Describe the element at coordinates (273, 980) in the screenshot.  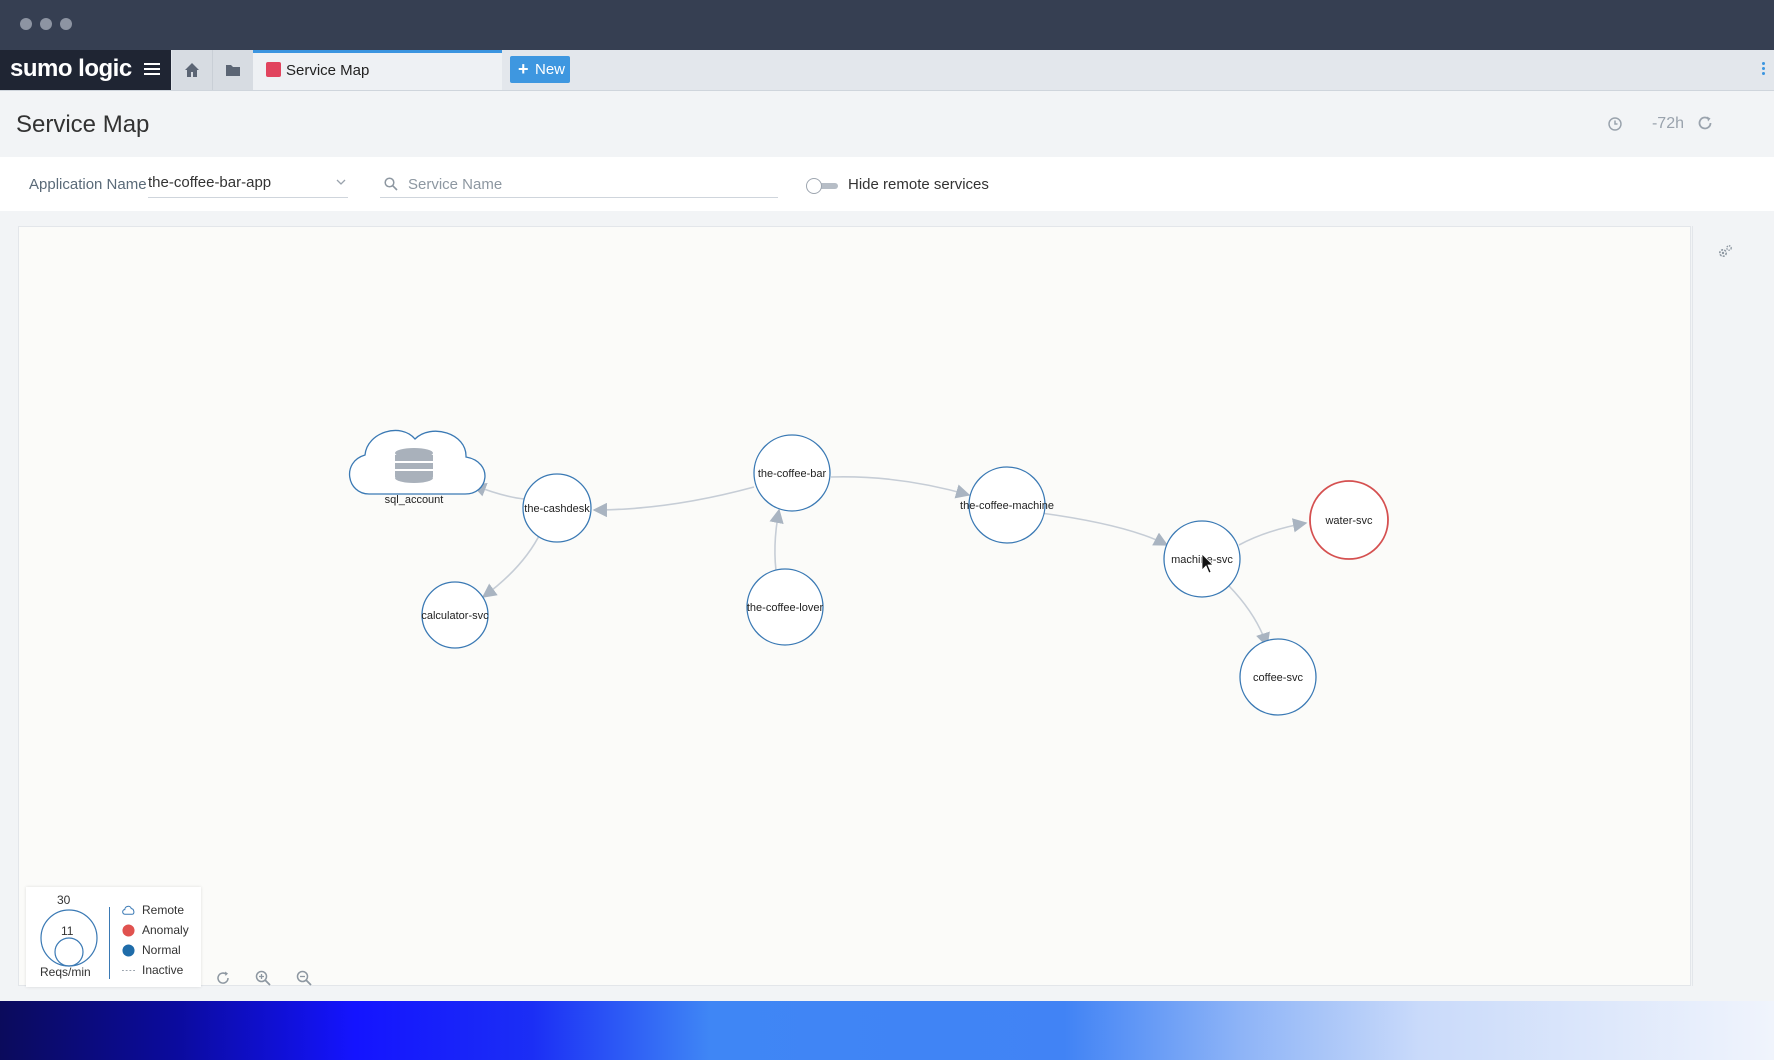
I see `map-zoom-tools` at that location.